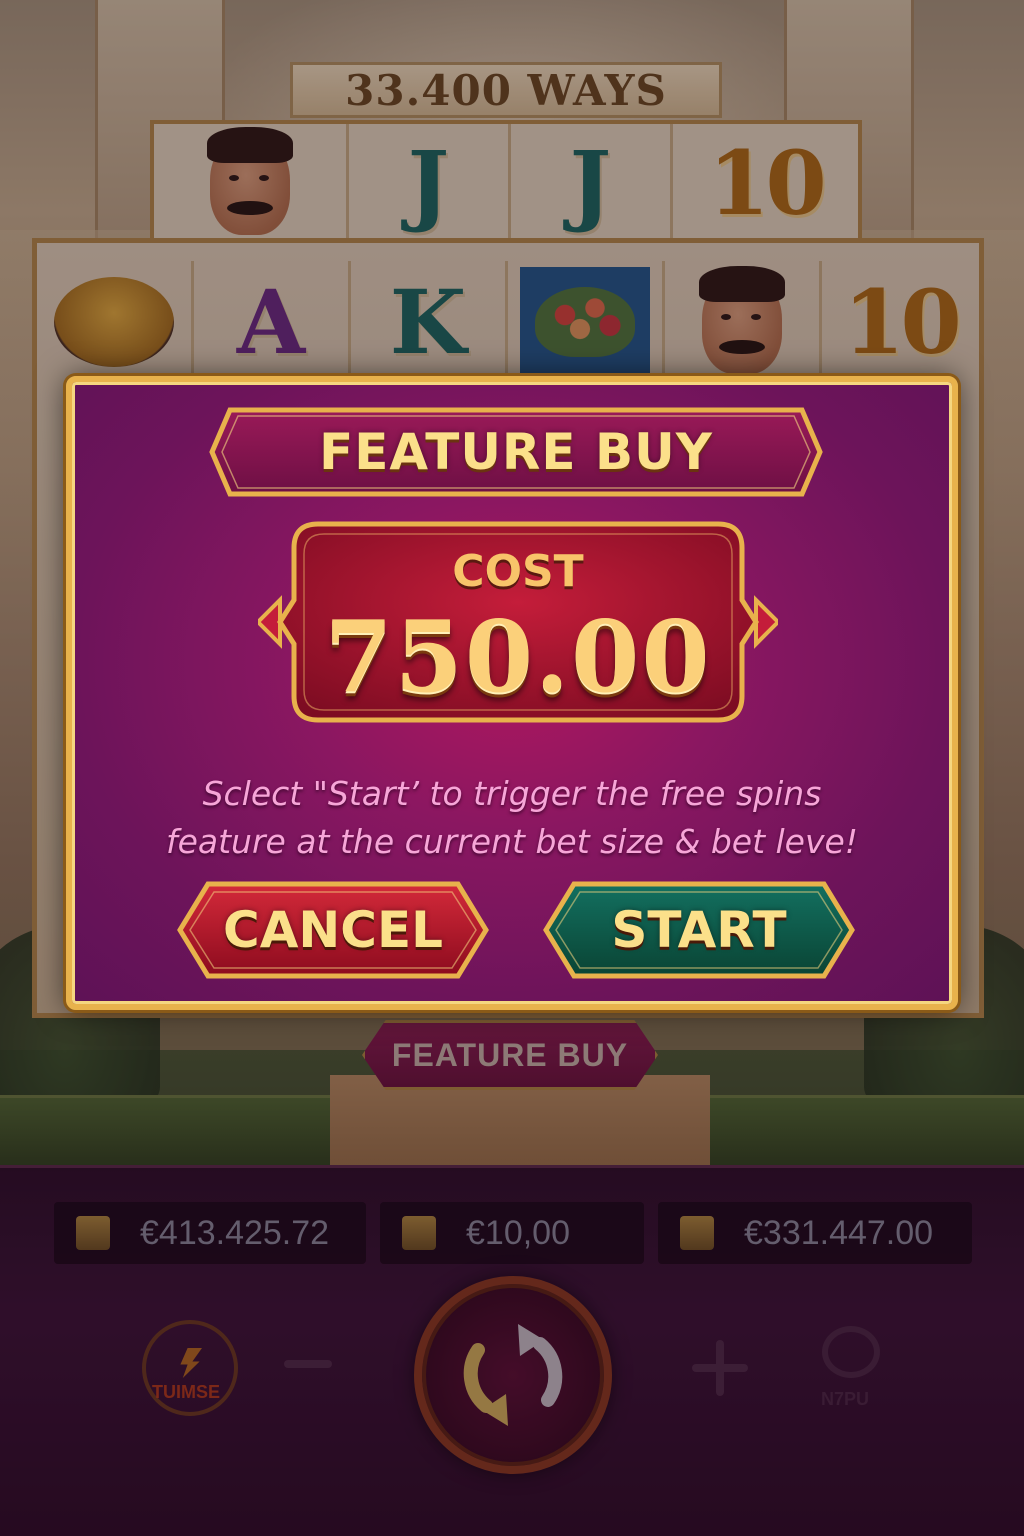 This screenshot has height=1536, width=1024. I want to click on dialog-title: FEATURE BUY, so click(516, 452).